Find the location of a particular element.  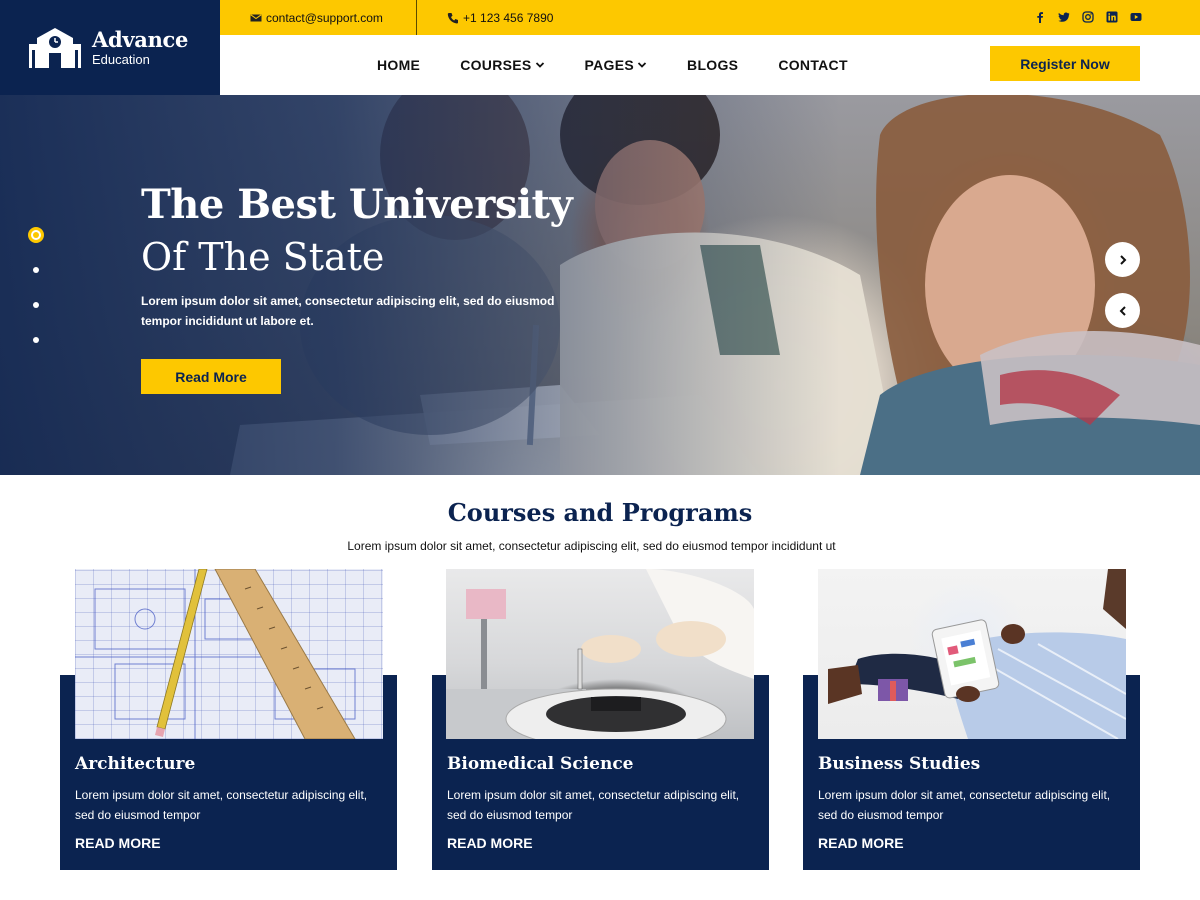

course-image-biomedical-science is located at coordinates (600, 654).